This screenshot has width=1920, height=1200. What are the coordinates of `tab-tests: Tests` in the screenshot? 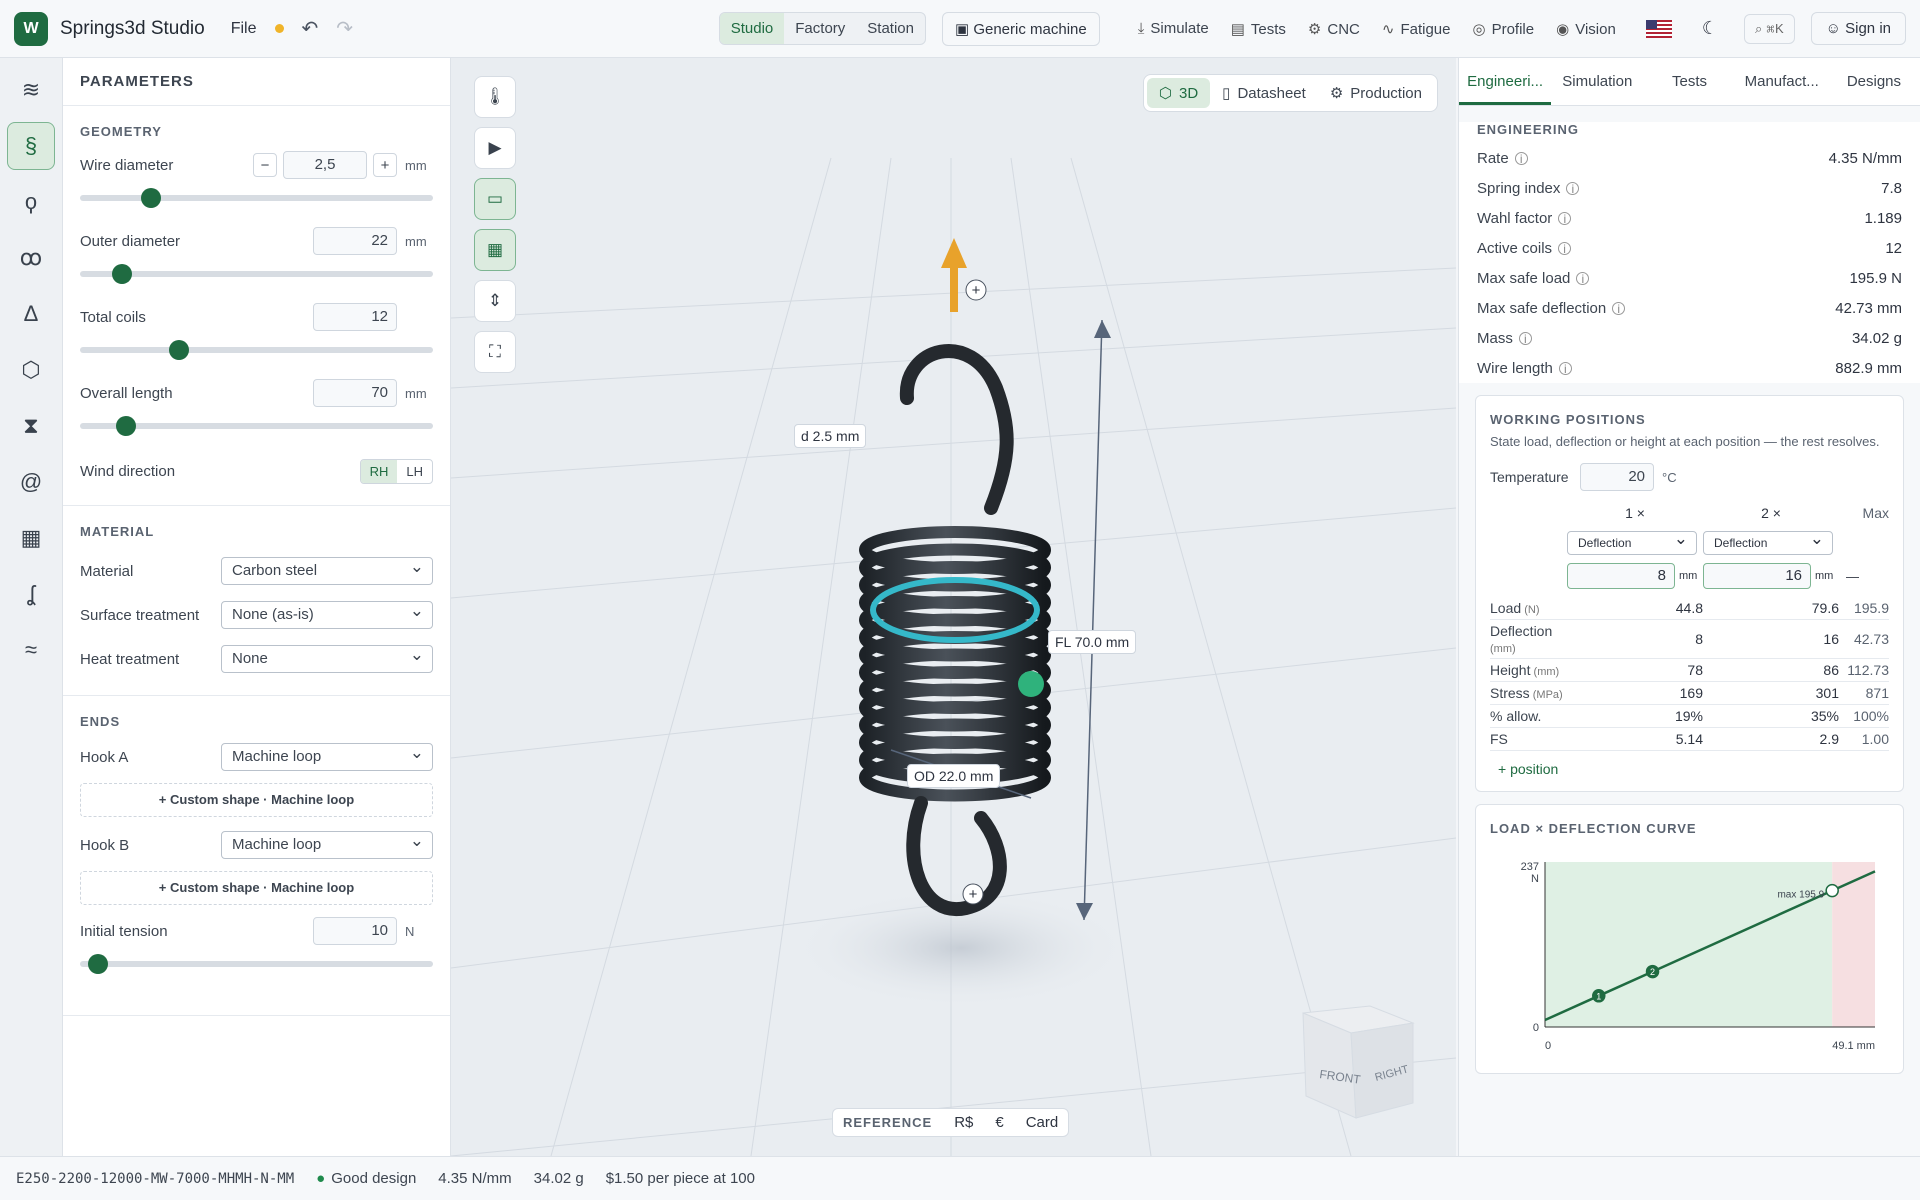 It's located at (1689, 81).